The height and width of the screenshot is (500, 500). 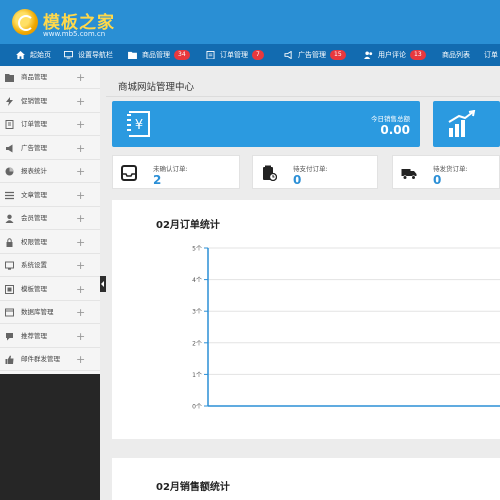 I want to click on sidebar-item: 商品管理 +, so click(x=50, y=77).